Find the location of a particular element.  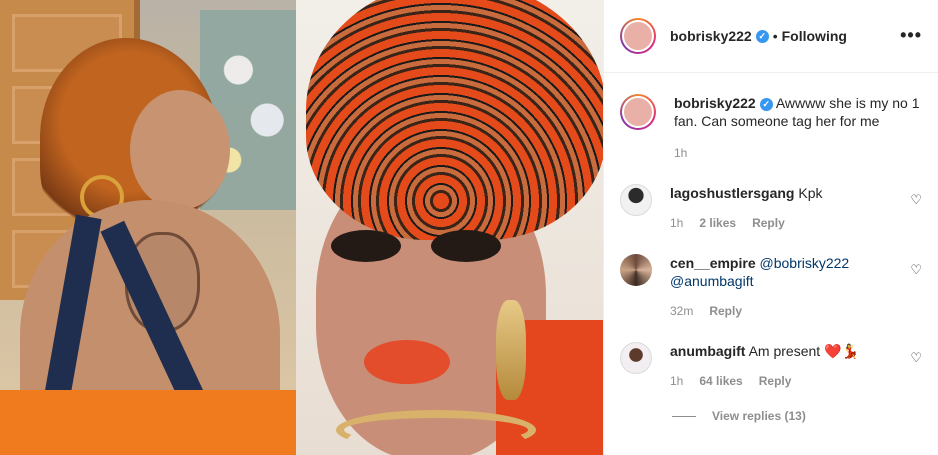

comment-likes: 2 likes is located at coordinates (717, 223).